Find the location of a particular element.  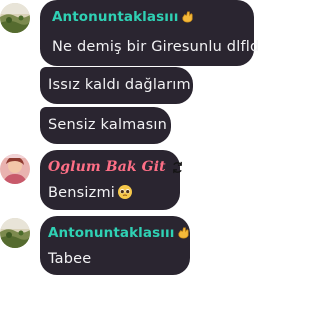

cycle-icon is located at coordinates (177, 170).